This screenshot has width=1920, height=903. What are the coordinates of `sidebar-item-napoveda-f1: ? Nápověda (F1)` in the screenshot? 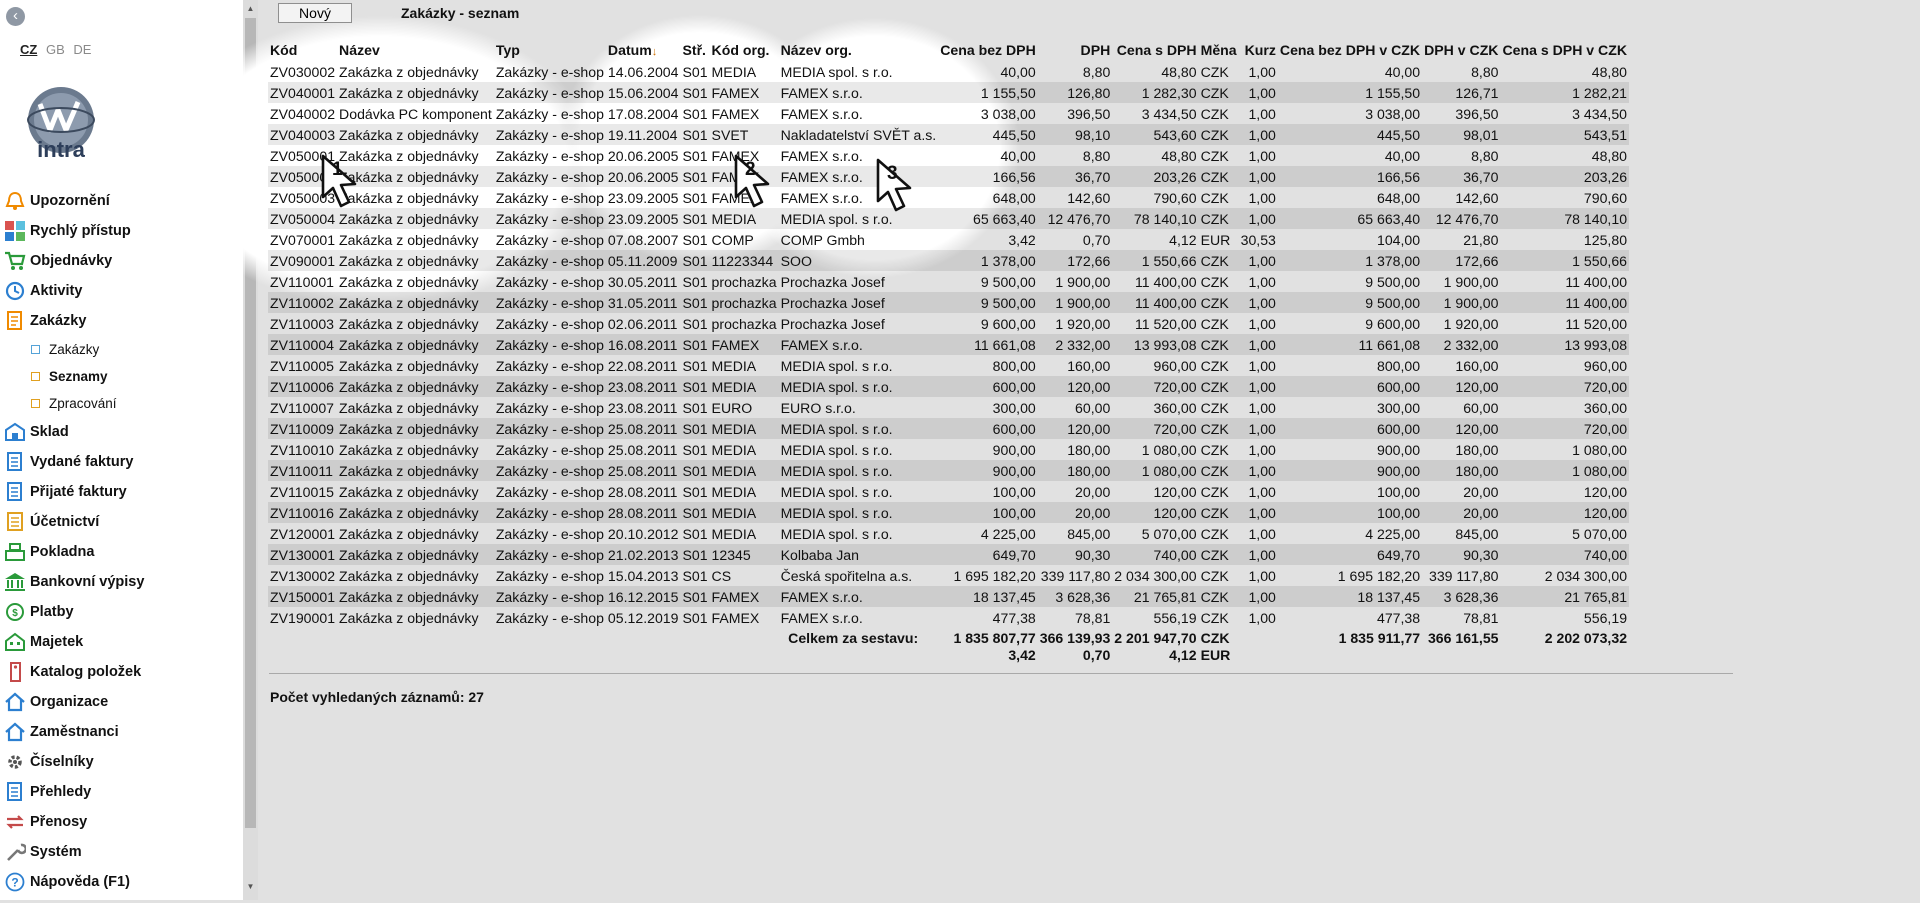 It's located at (121, 882).